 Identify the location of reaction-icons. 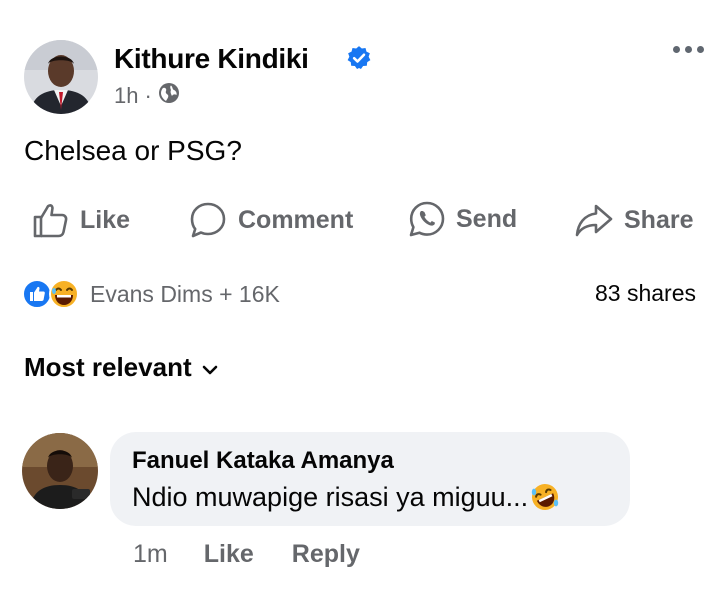
(53, 294).